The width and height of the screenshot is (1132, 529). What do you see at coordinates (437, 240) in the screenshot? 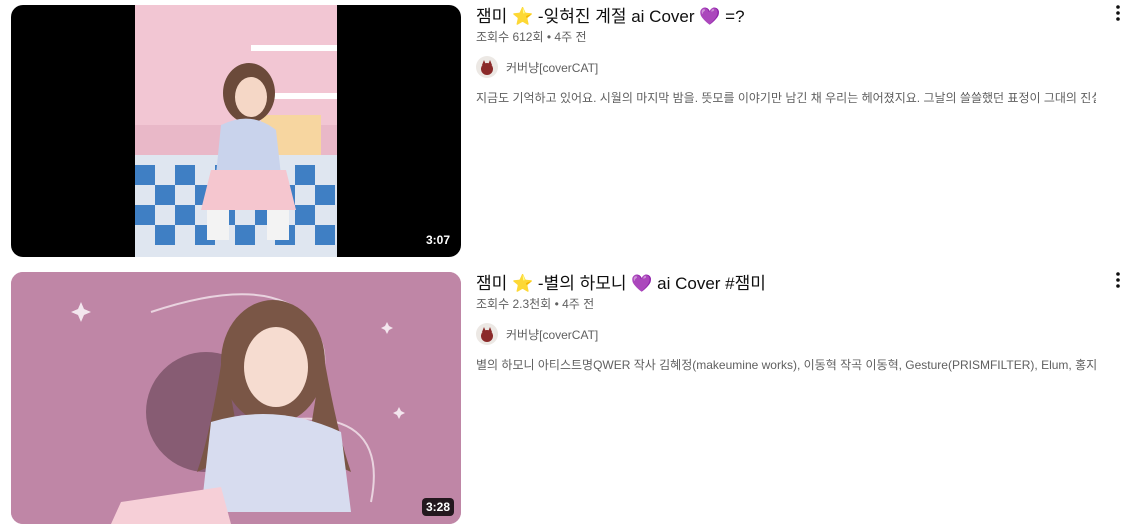
I see `video-duration: 3:07` at bounding box center [437, 240].